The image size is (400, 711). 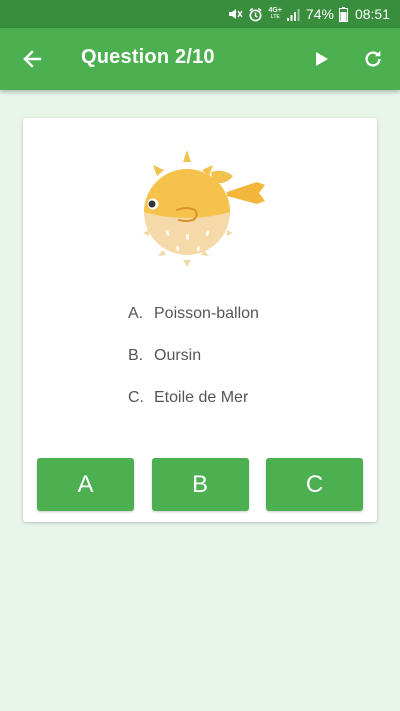 I want to click on refresh-button, so click(x=373, y=59).